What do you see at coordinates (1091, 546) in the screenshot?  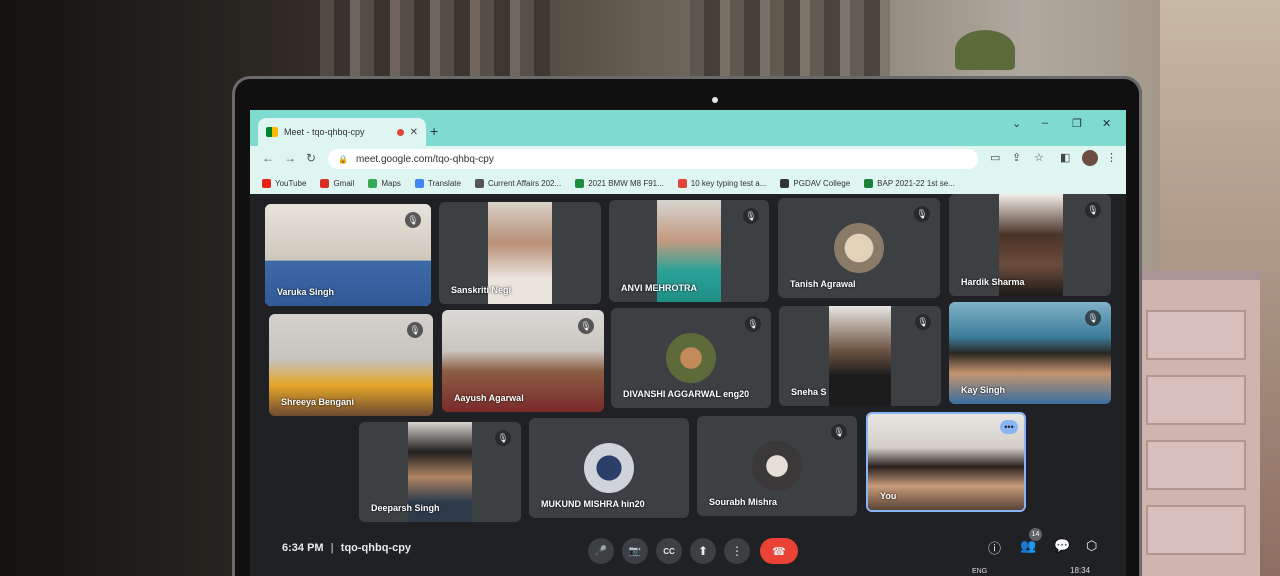 I see `activities-icon: ⬡` at bounding box center [1091, 546].